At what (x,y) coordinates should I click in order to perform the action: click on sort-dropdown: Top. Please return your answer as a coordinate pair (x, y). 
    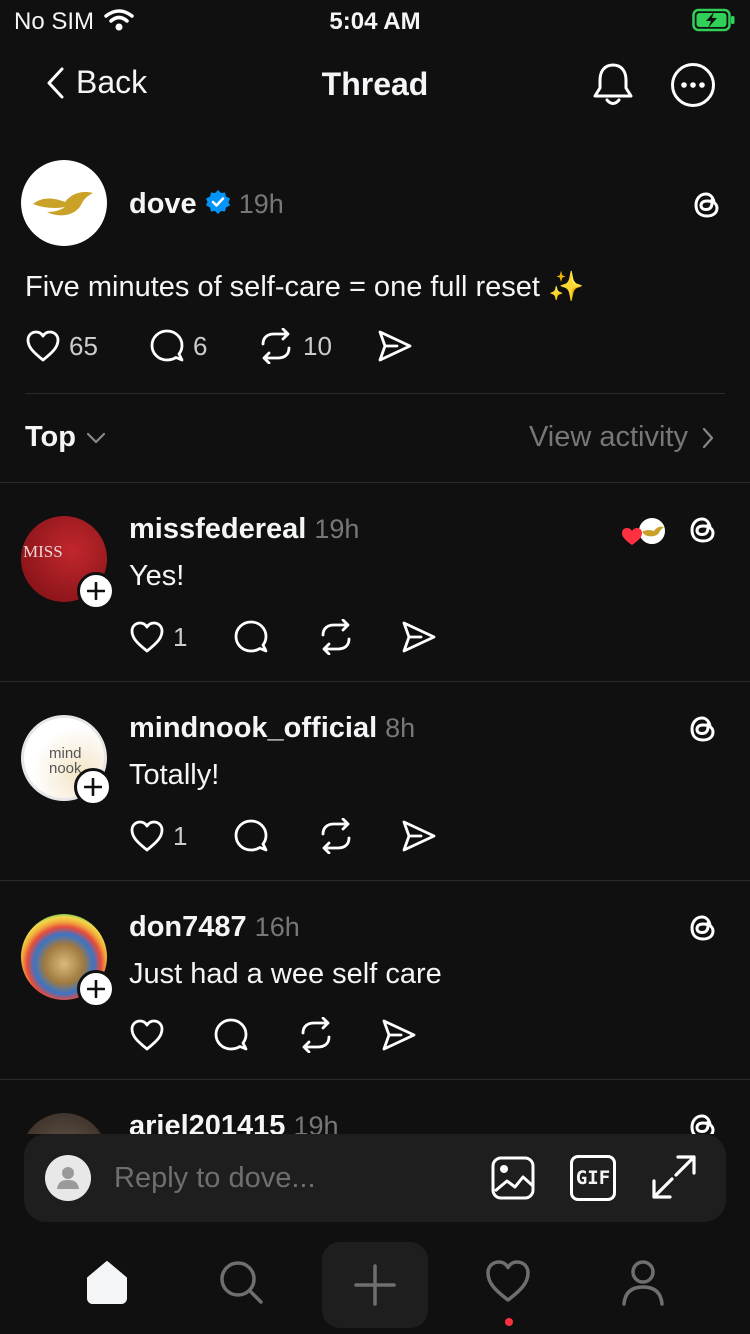
    Looking at the image, I should click on (65, 437).